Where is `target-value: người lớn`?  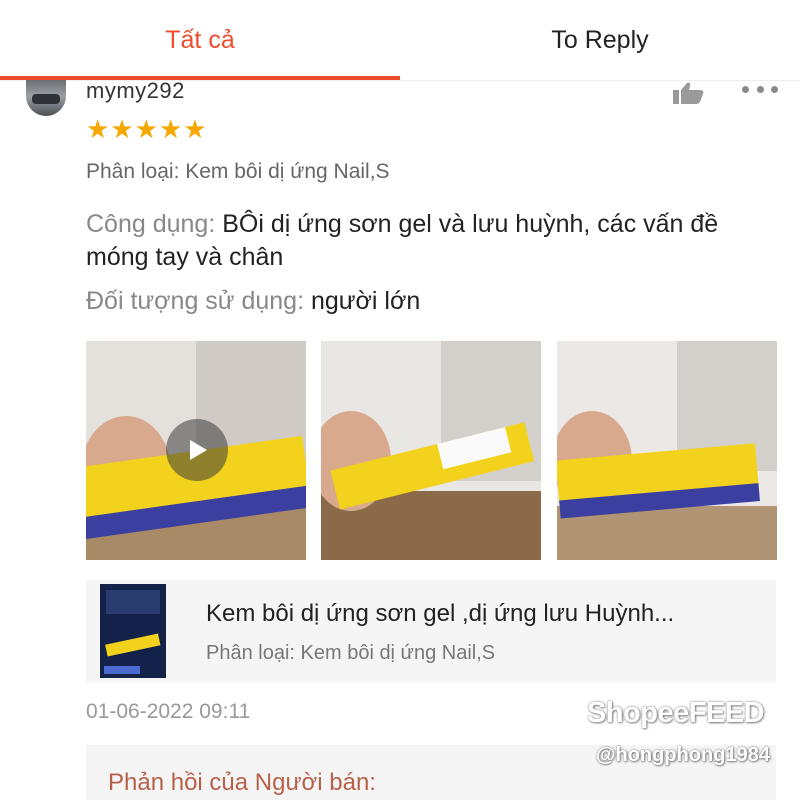
target-value: người lớn is located at coordinates (365, 301).